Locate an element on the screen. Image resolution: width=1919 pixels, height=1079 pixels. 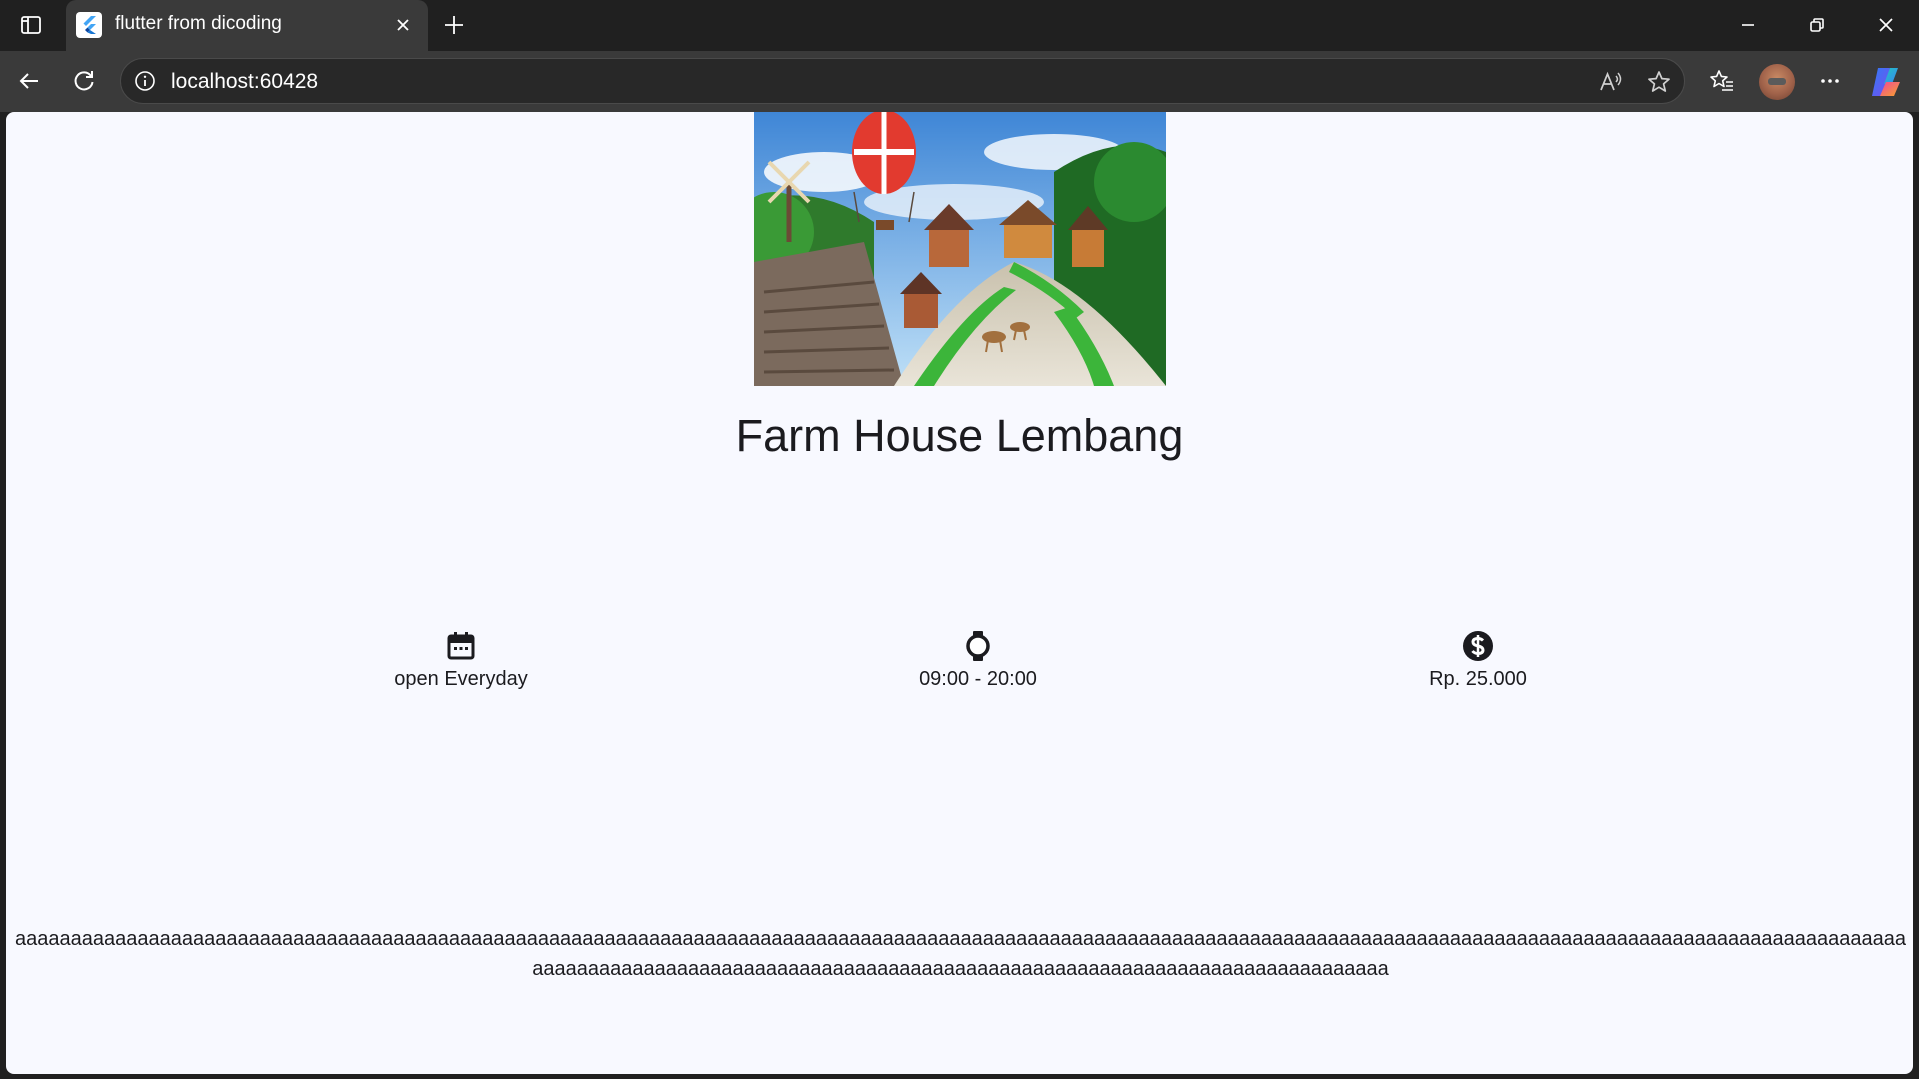
tab-title: flutter from dicoding is located at coordinates (198, 23).